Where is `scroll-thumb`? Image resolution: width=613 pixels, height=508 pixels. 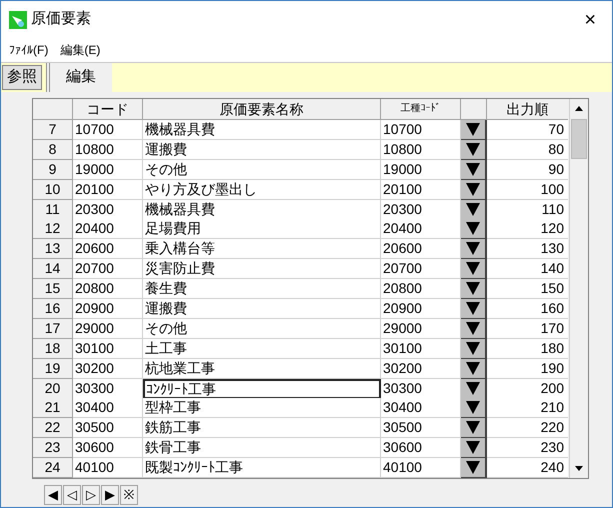 scroll-thumb is located at coordinates (579, 139).